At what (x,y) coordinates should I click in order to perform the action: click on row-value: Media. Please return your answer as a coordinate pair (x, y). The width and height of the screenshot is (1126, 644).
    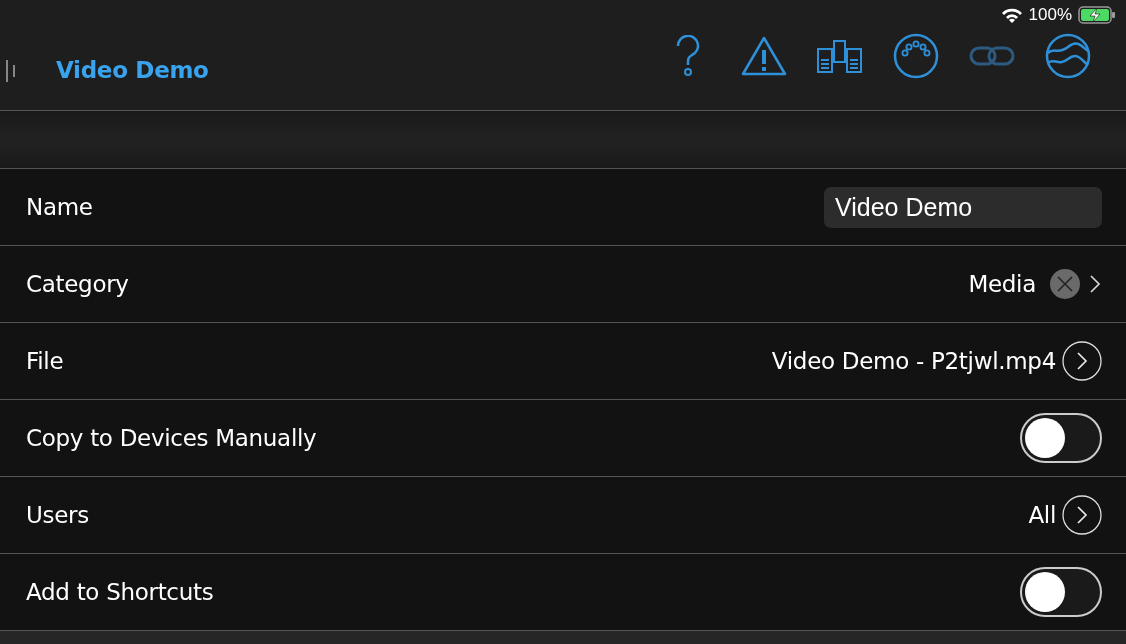
    Looking at the image, I should click on (1002, 284).